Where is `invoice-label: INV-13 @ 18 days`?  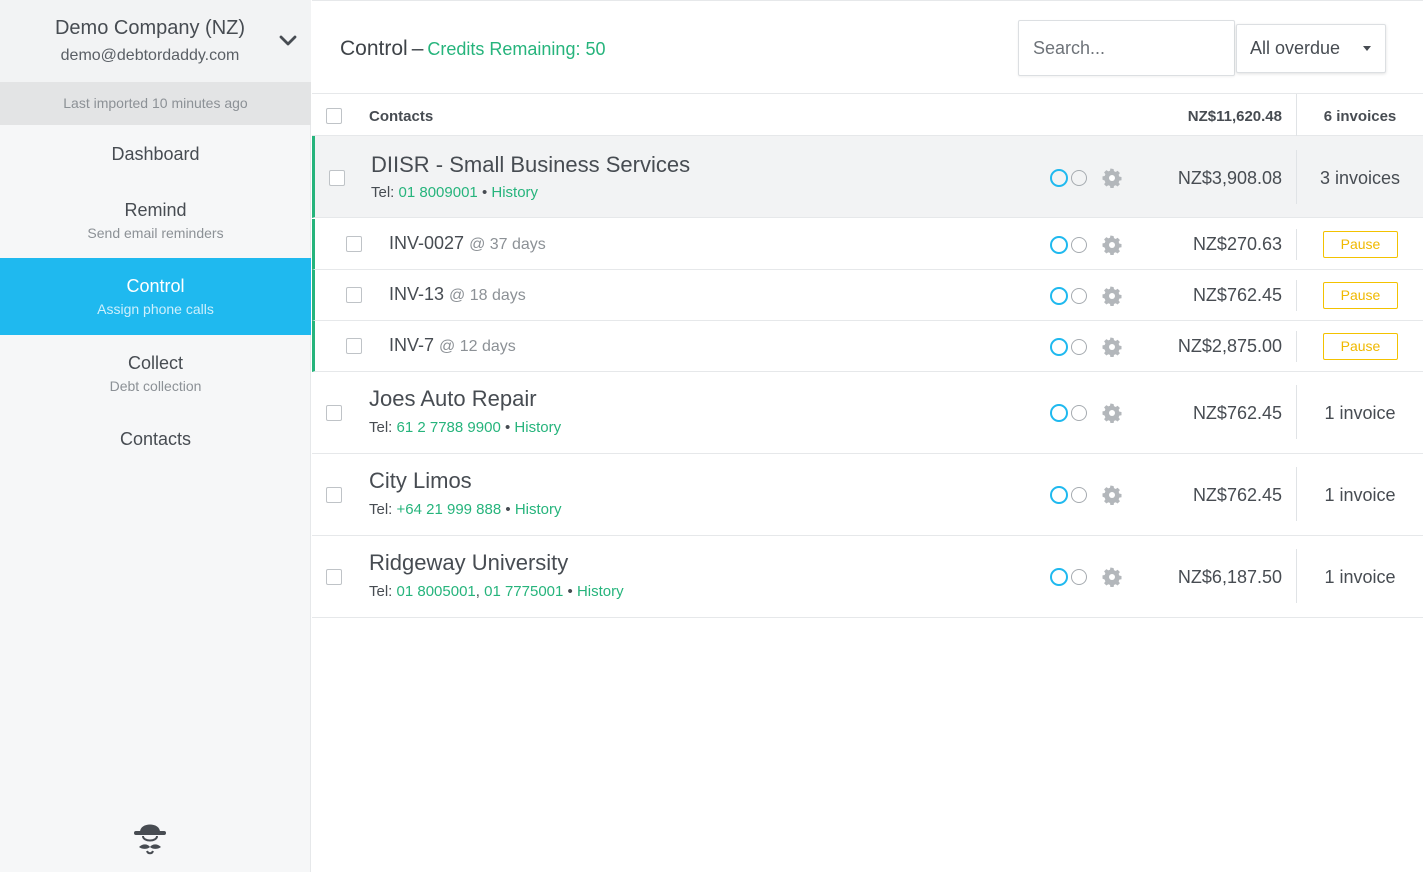
invoice-label: INV-13 @ 18 days is located at coordinates (457, 294).